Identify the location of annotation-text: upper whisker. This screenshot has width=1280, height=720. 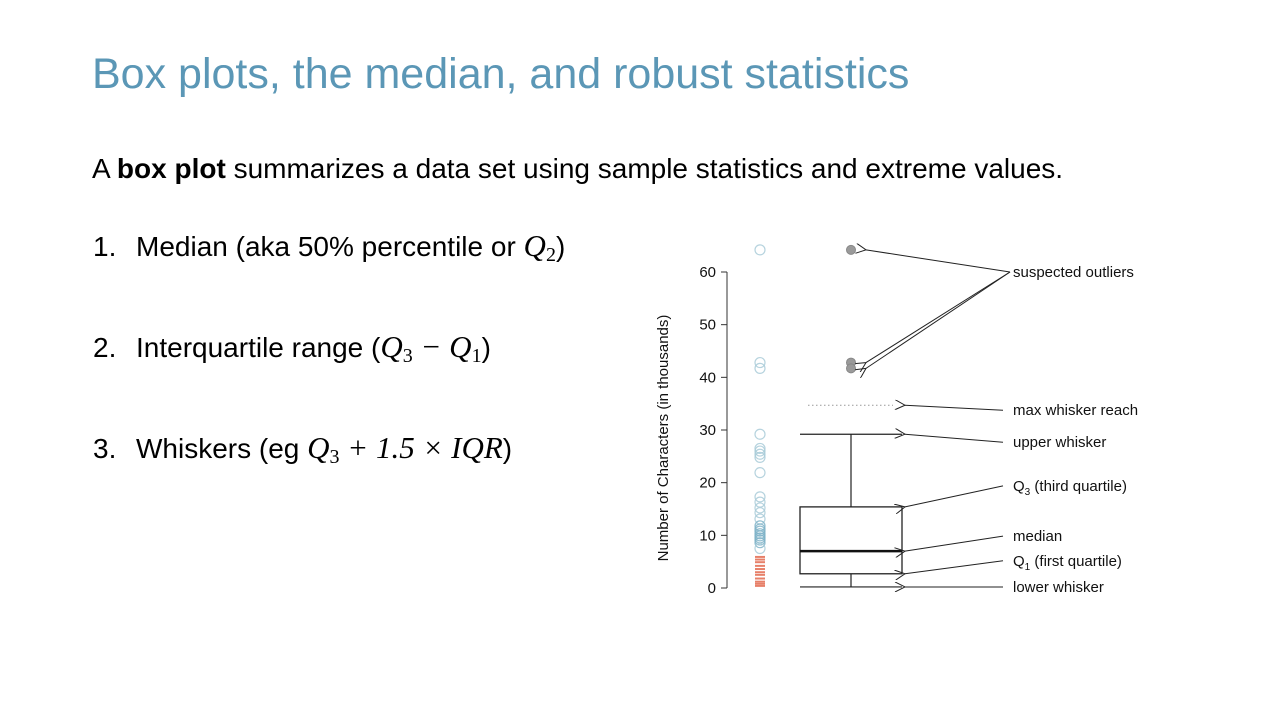
(1059, 442).